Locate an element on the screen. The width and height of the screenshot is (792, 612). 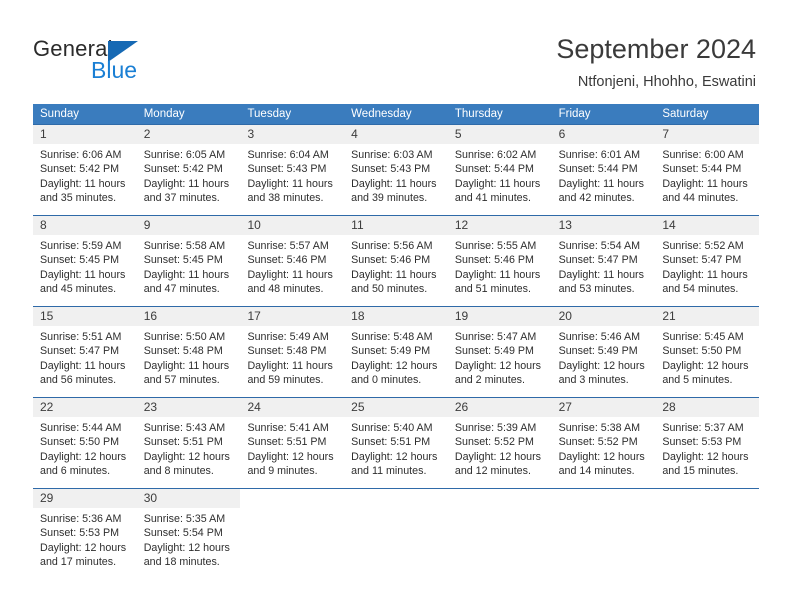
day-number: 23 is located at coordinates (150, 407).